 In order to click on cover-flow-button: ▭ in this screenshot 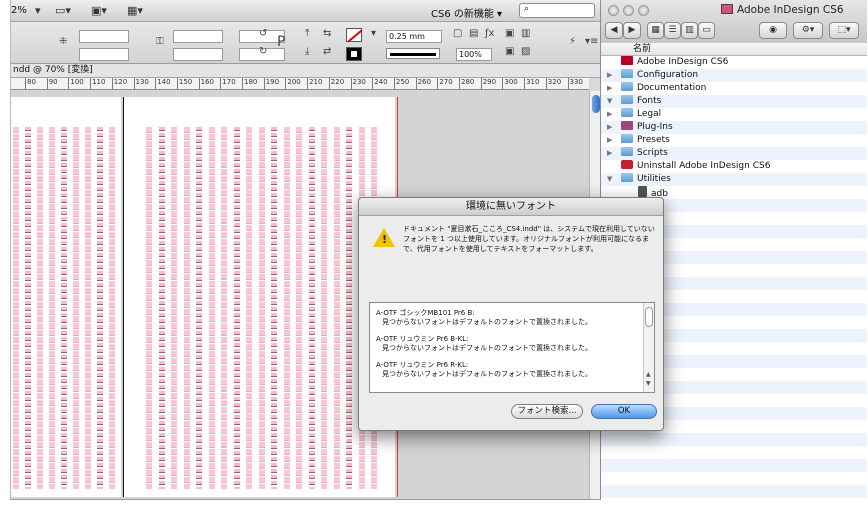, I will do `click(706, 30)`.